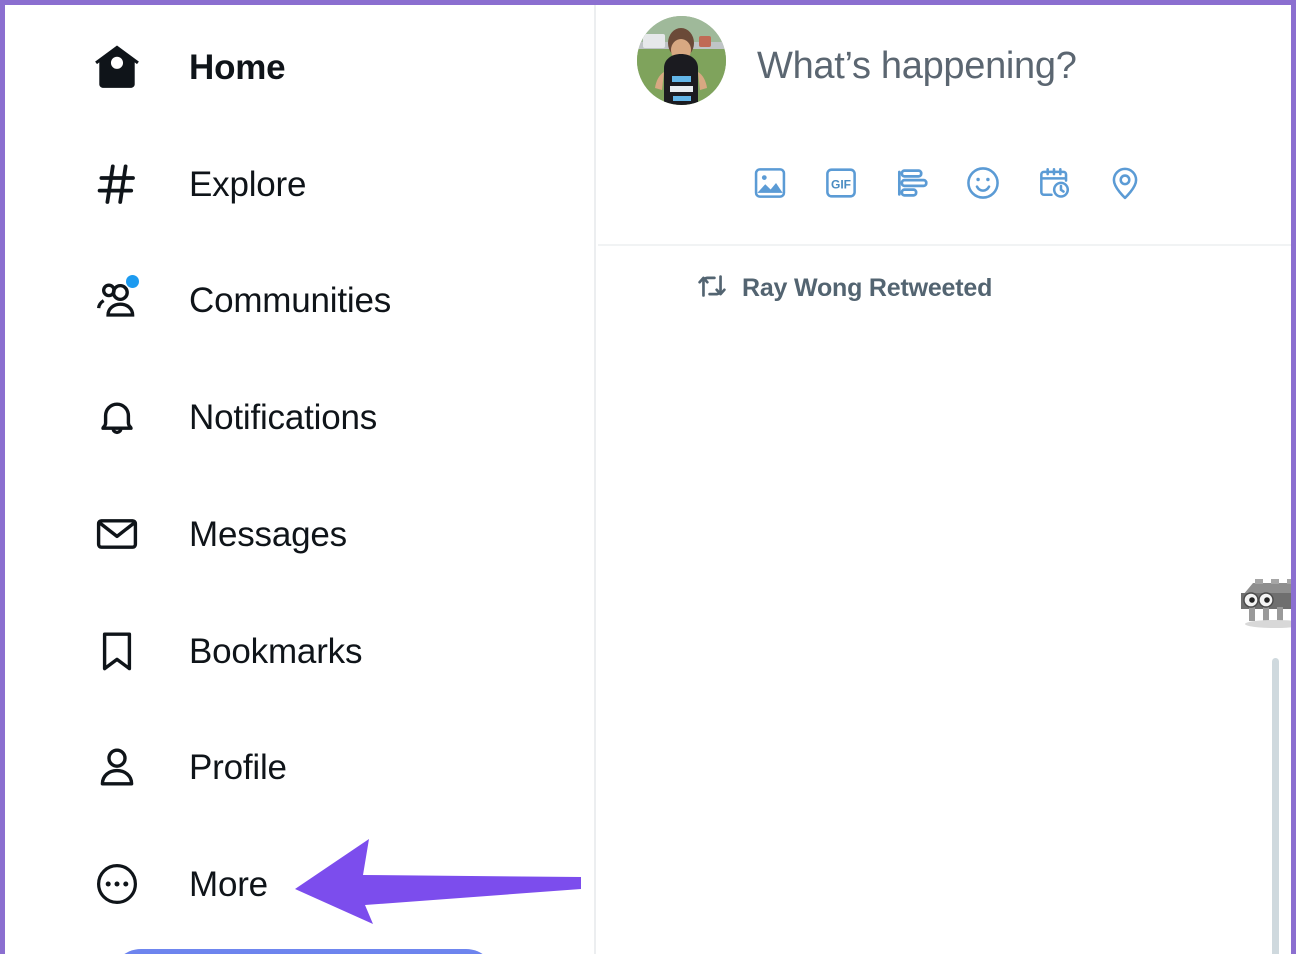 The image size is (1296, 954). Describe the element at coordinates (132, 281) in the screenshot. I see `communities-unread-badge` at that location.